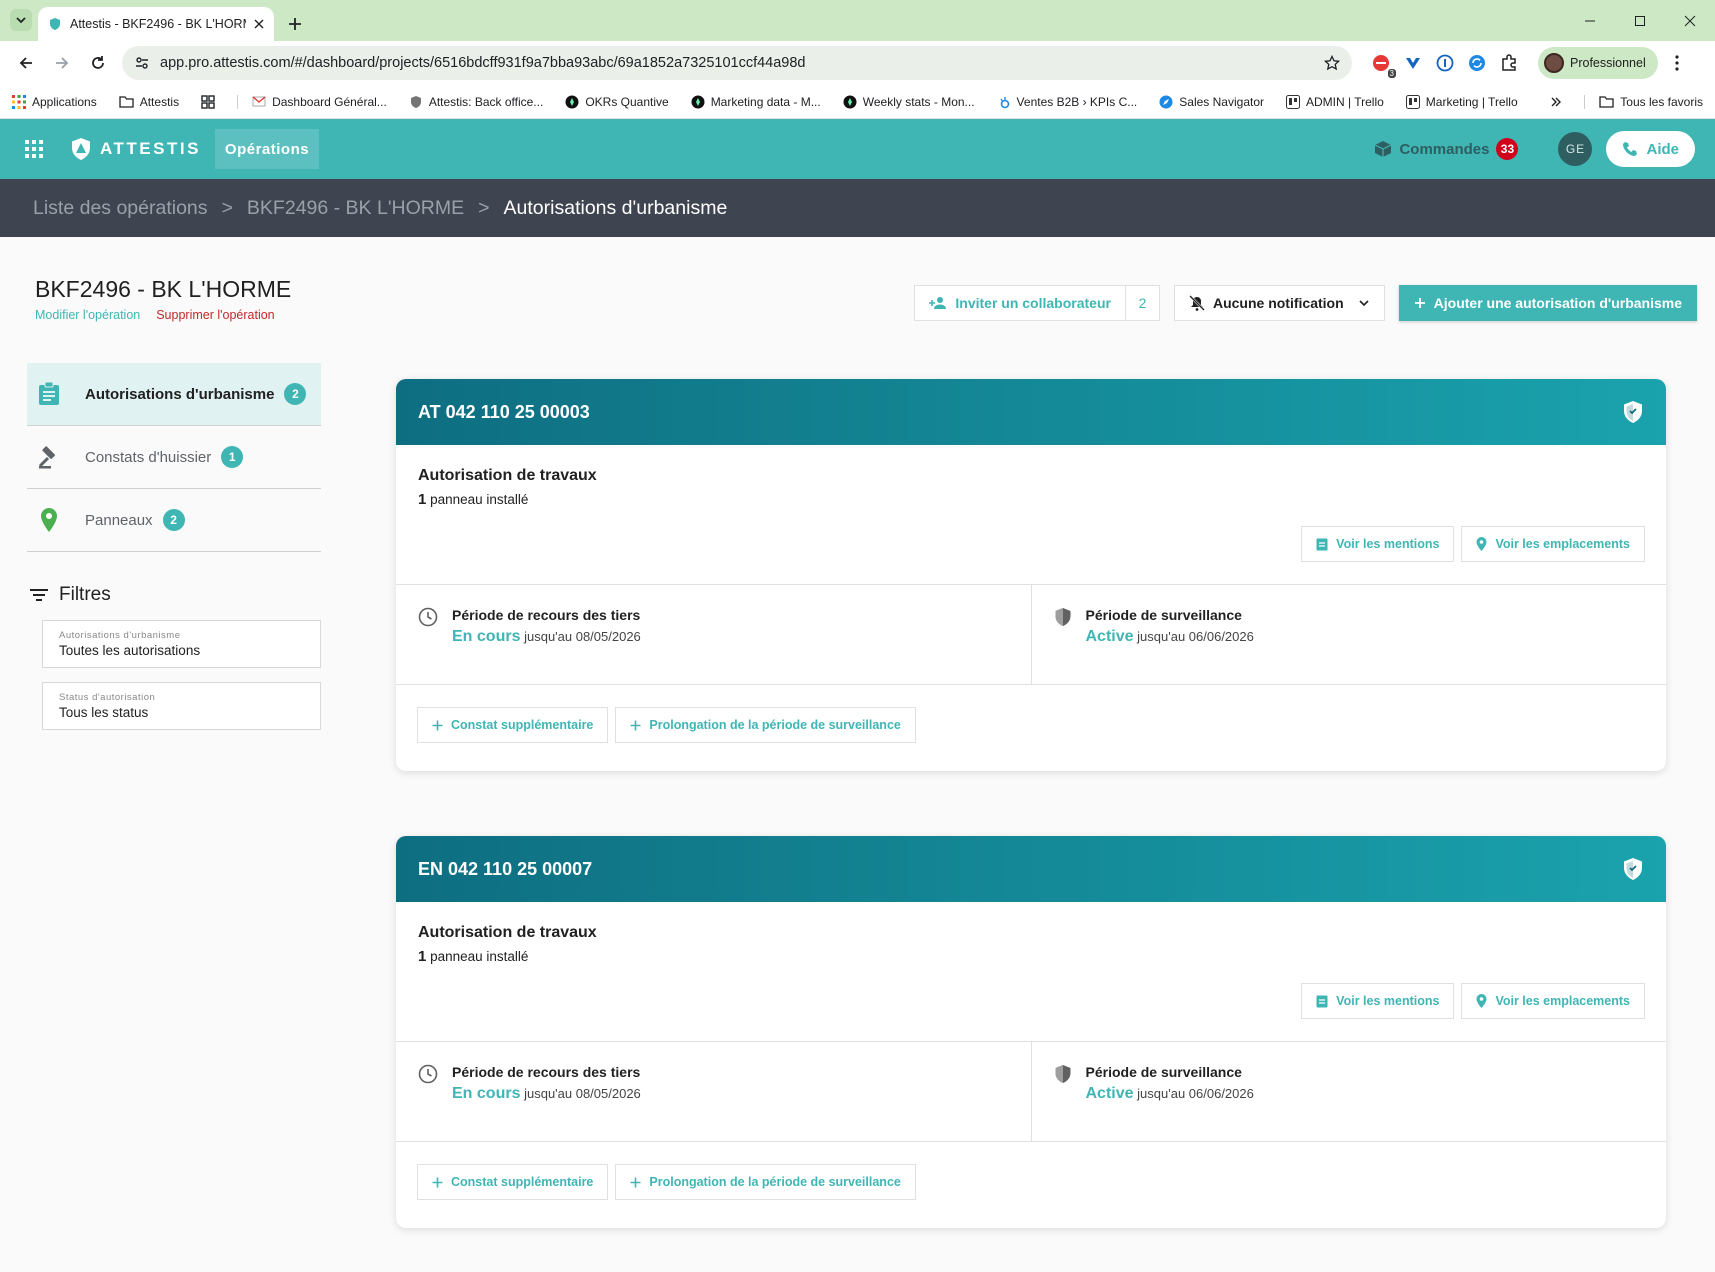 The height and width of the screenshot is (1272, 1715). What do you see at coordinates (64, 101) in the screenshot?
I see `bookmark-label: Applications` at bounding box center [64, 101].